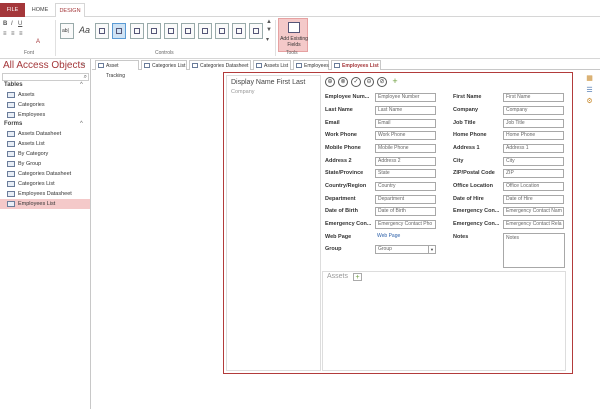 The width and height of the screenshot is (600, 409). I want to click on doc-tab-assets-list: Assets List, so click(272, 65).